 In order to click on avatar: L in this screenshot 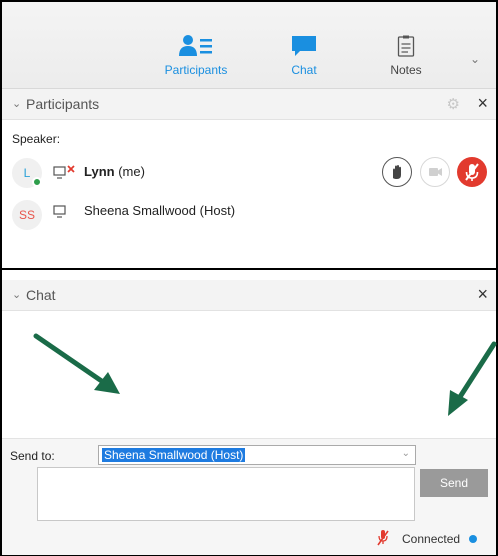, I will do `click(27, 173)`.